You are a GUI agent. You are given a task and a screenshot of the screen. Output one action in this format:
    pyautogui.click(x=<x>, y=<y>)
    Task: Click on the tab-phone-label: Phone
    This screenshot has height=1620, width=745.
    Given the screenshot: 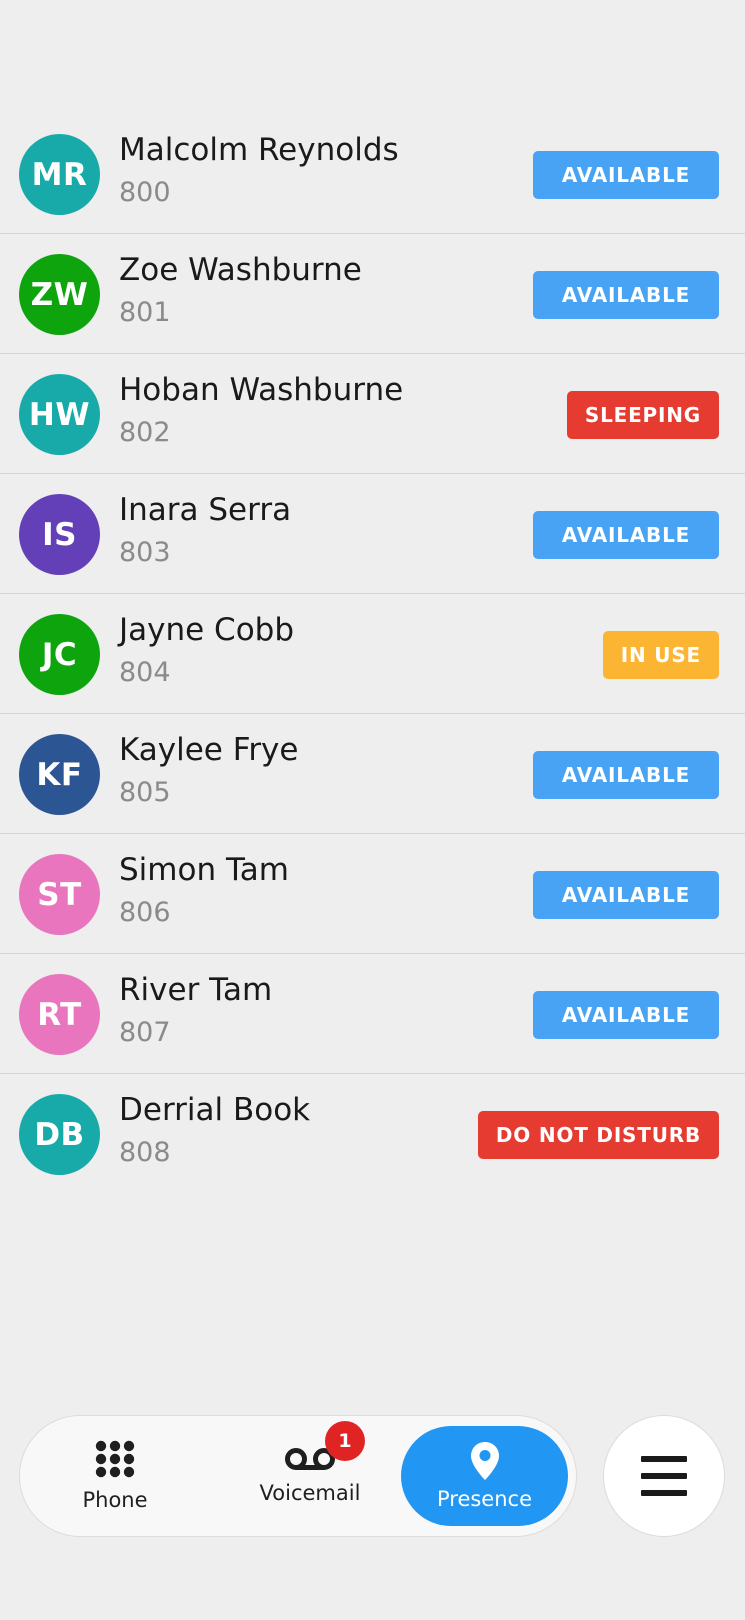 What is the action you would take?
    pyautogui.click(x=115, y=1499)
    